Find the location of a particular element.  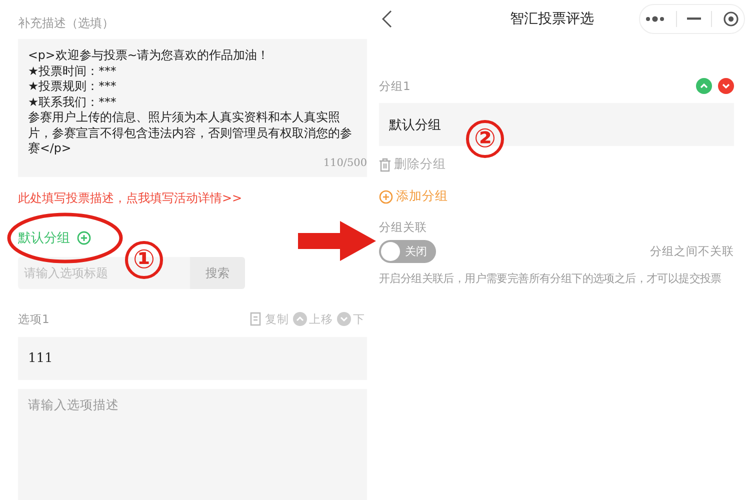

description-field: <p>欢迎参与投票~请为您喜欢的作品加油！ ★投票时间：*** ★投票规则：*** ★联系我们：*** 参赛用户上传的信息、照片须为本人真实资料和本人真实照片，参赛宣言不得包含违法内容，否则管理员有权取消您的参赛</p> 110/500 is located at coordinates (192, 108).